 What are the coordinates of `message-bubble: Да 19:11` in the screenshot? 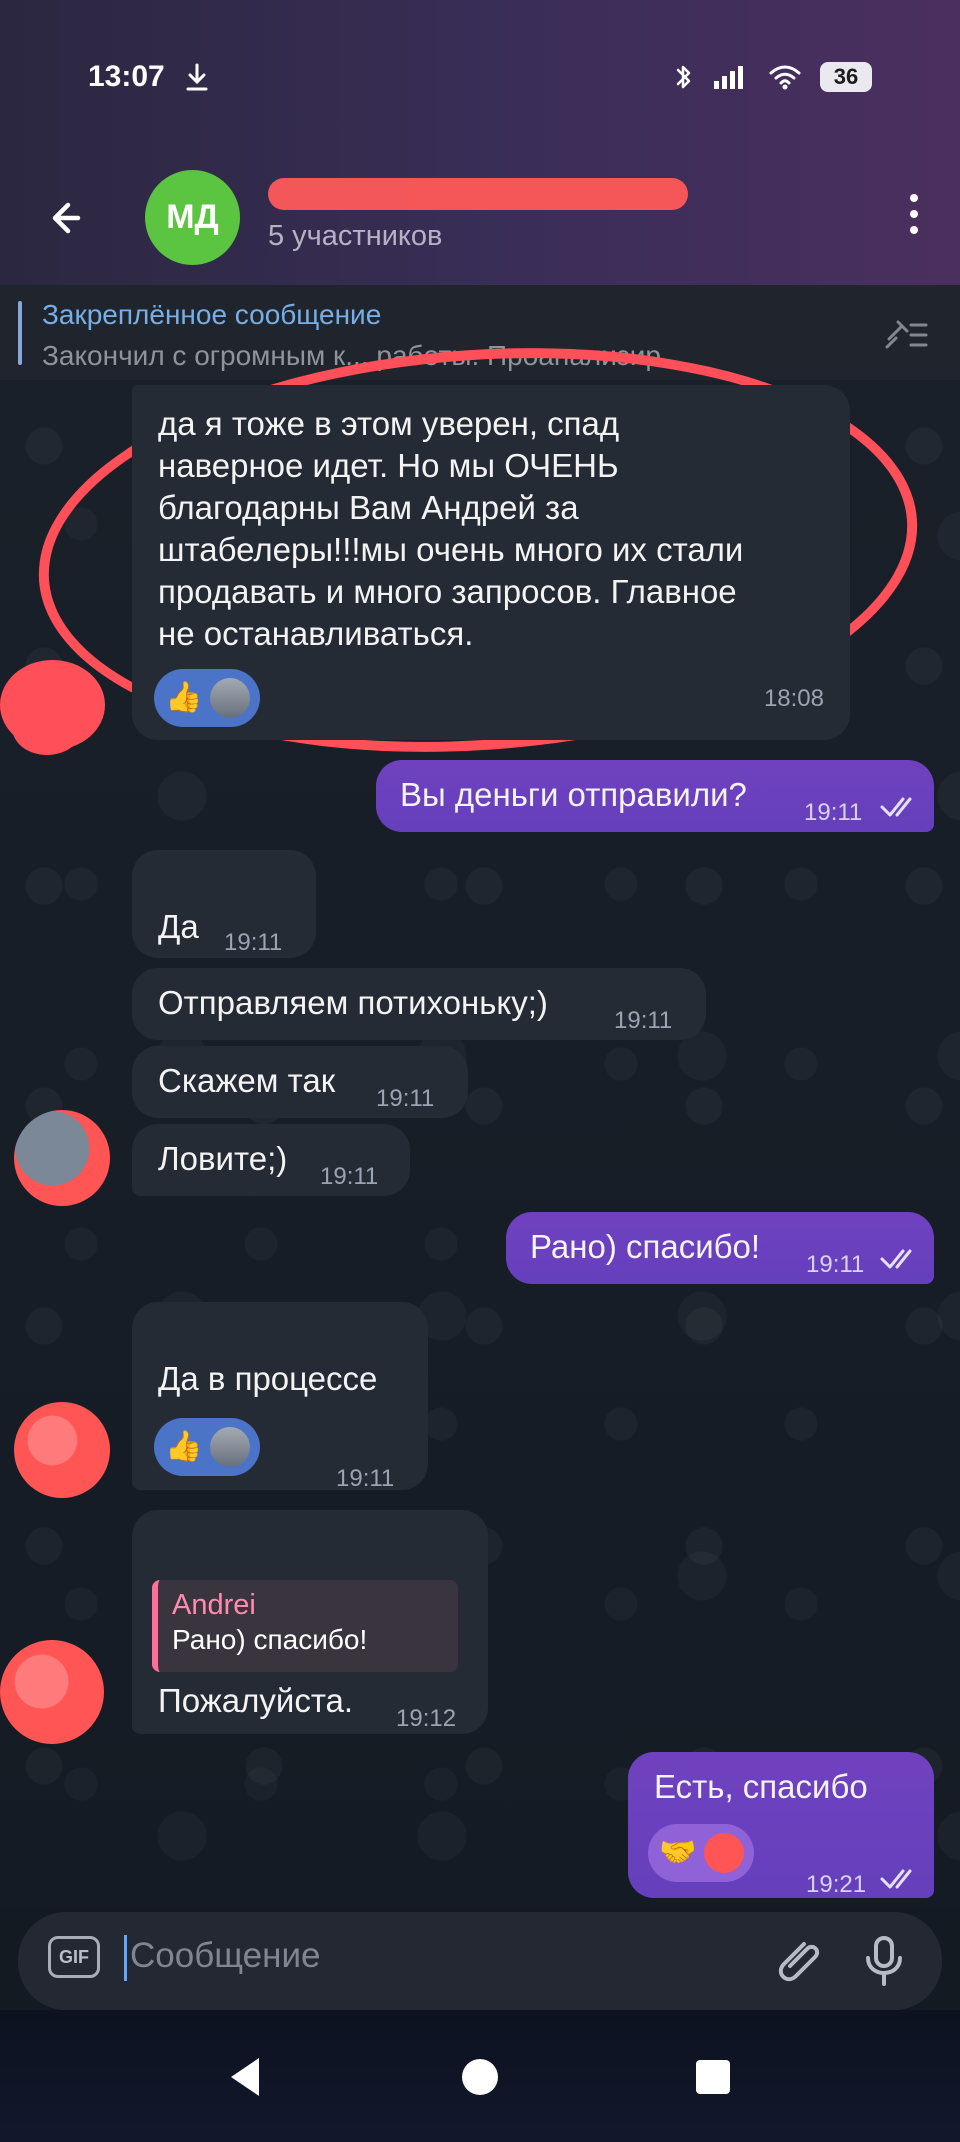 It's located at (224, 904).